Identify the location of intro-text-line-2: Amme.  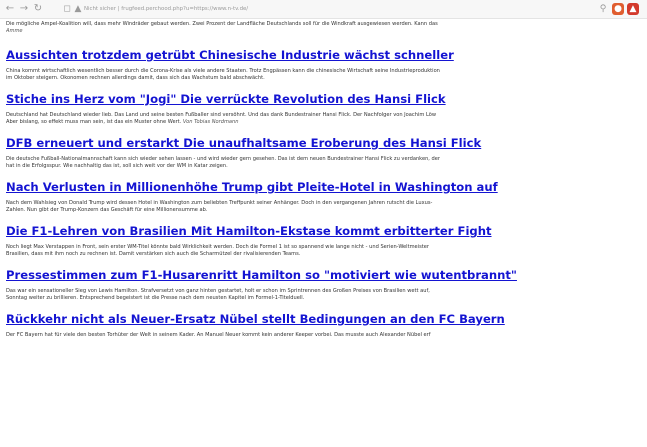
(14, 31).